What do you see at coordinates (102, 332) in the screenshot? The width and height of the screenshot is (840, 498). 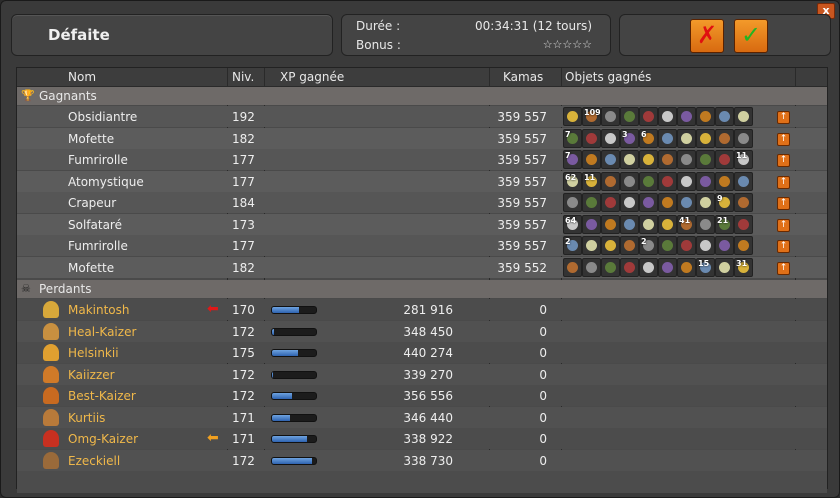 I see `player-name: Heal-Kaizer` at bounding box center [102, 332].